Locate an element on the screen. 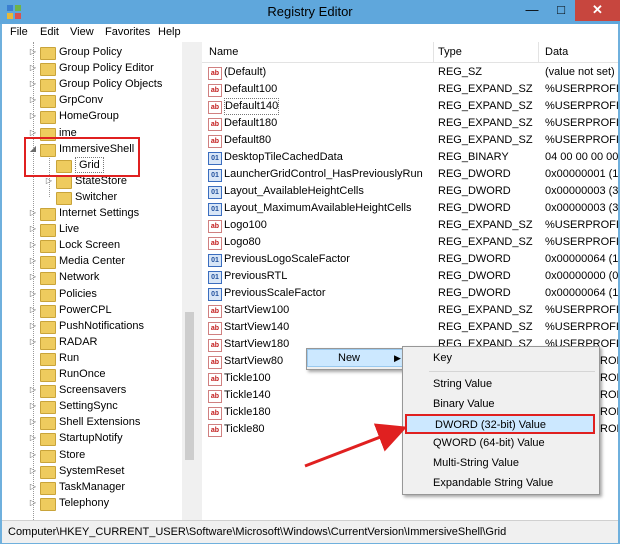  menu-edit: Edit is located at coordinates (49, 32).